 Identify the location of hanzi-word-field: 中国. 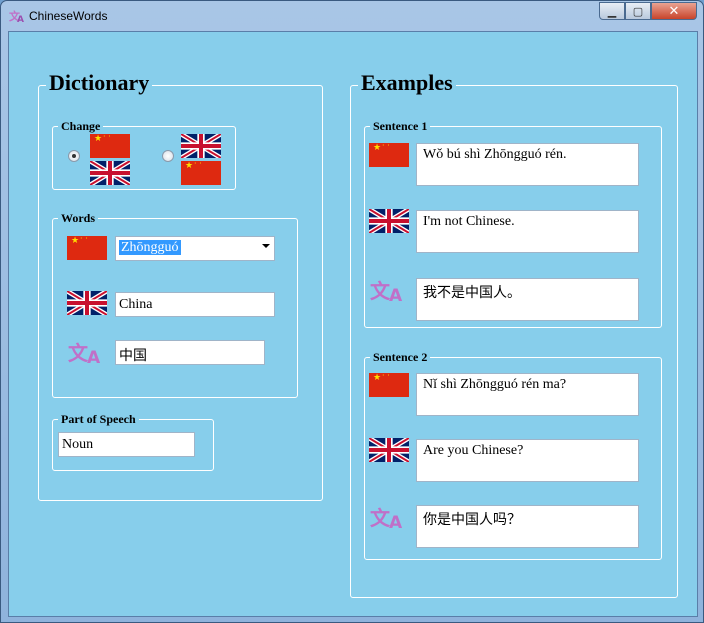
(190, 352).